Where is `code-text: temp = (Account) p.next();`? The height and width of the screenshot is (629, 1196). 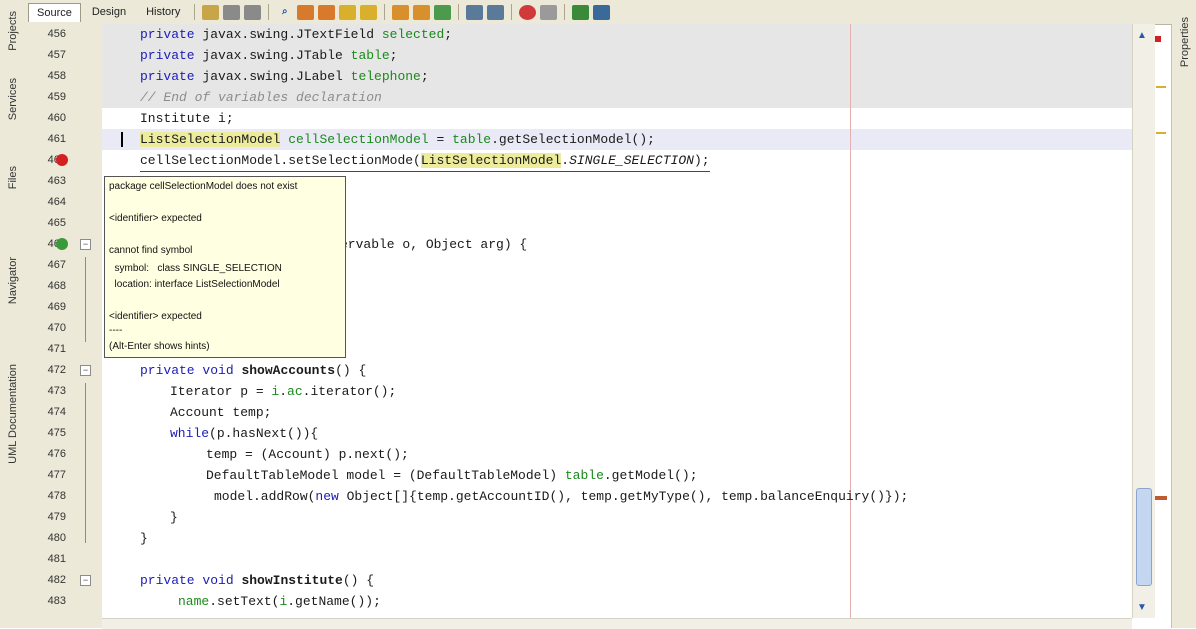 code-text: temp = (Account) p.next(); is located at coordinates (307, 454).